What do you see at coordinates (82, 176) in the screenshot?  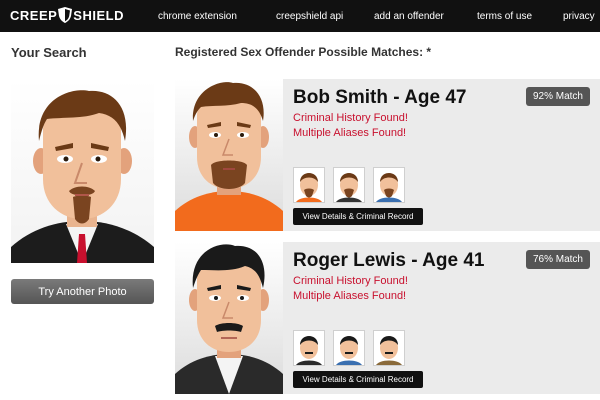 I see `user-face-illustration` at bounding box center [82, 176].